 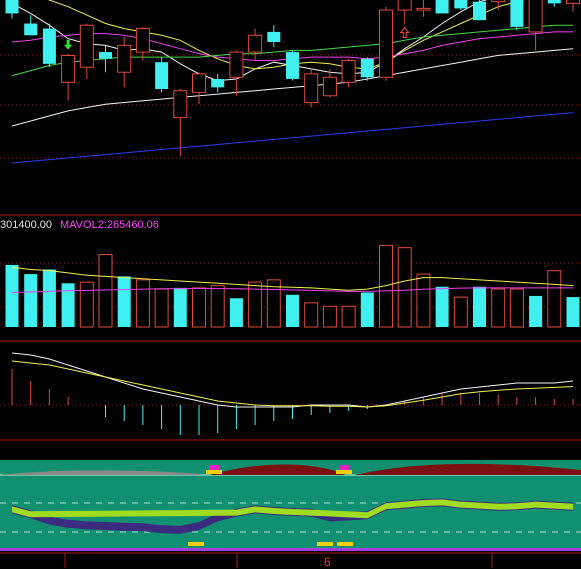 I want to click on price-ma-line, so click(x=292, y=138).